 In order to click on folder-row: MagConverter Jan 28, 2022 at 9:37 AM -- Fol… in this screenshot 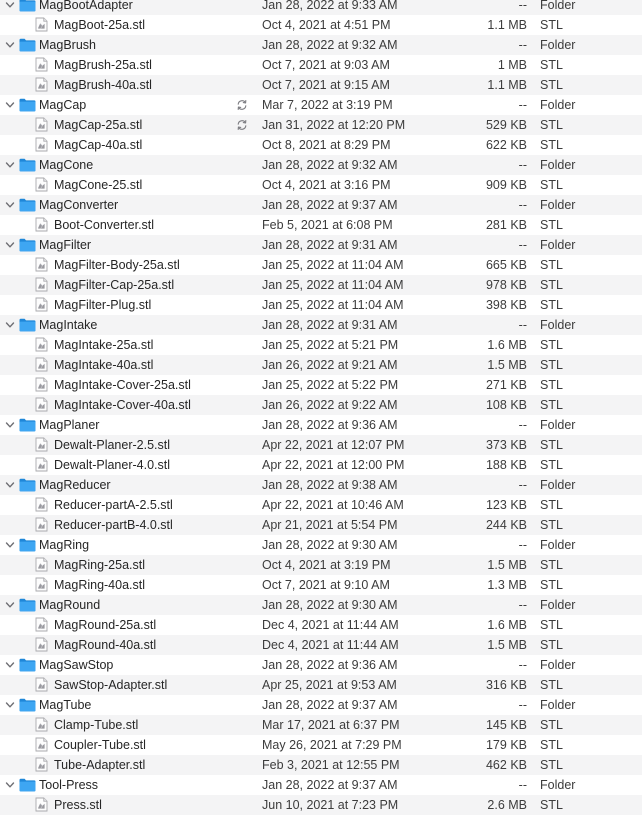, I will do `click(321, 205)`.